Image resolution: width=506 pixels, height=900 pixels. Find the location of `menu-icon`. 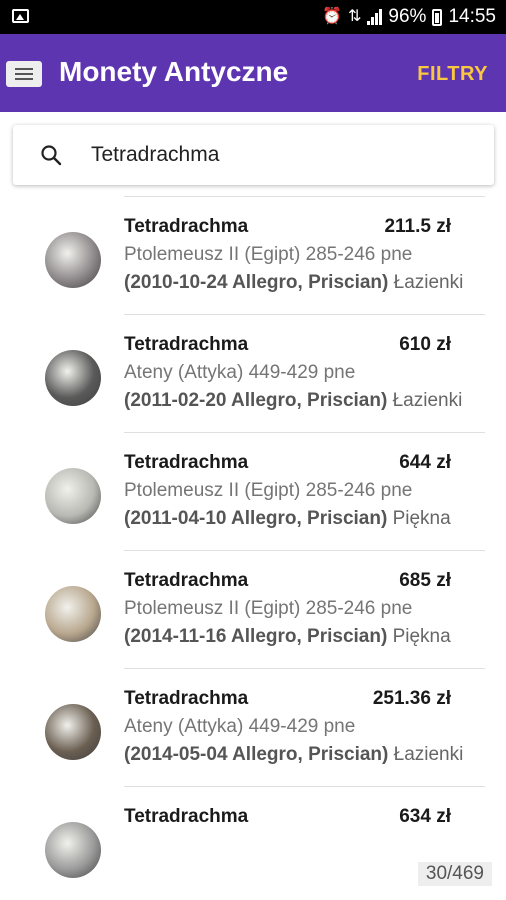

menu-icon is located at coordinates (24, 74).